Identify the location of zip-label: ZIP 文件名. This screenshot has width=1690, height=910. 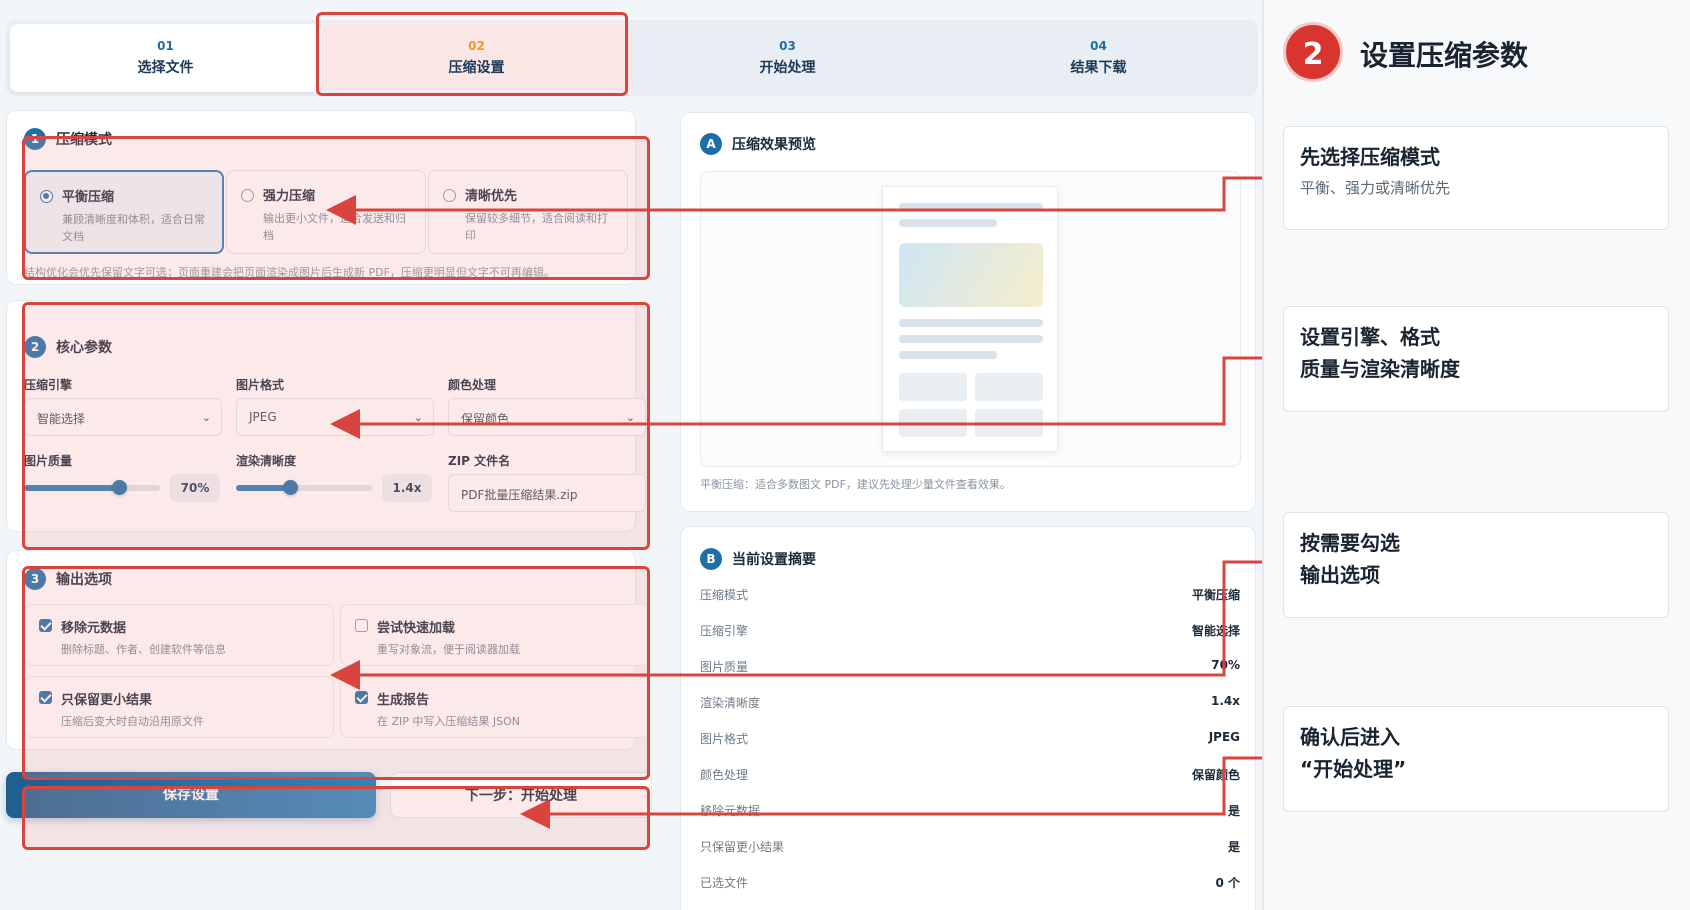
(479, 461).